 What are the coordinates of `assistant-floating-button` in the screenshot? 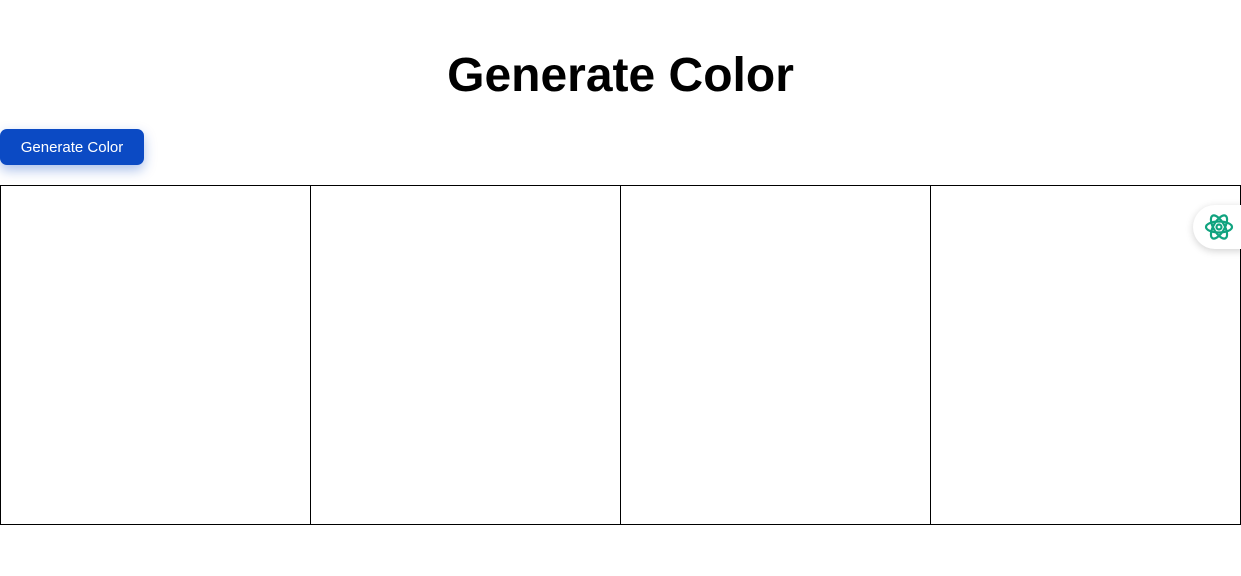 It's located at (1217, 227).